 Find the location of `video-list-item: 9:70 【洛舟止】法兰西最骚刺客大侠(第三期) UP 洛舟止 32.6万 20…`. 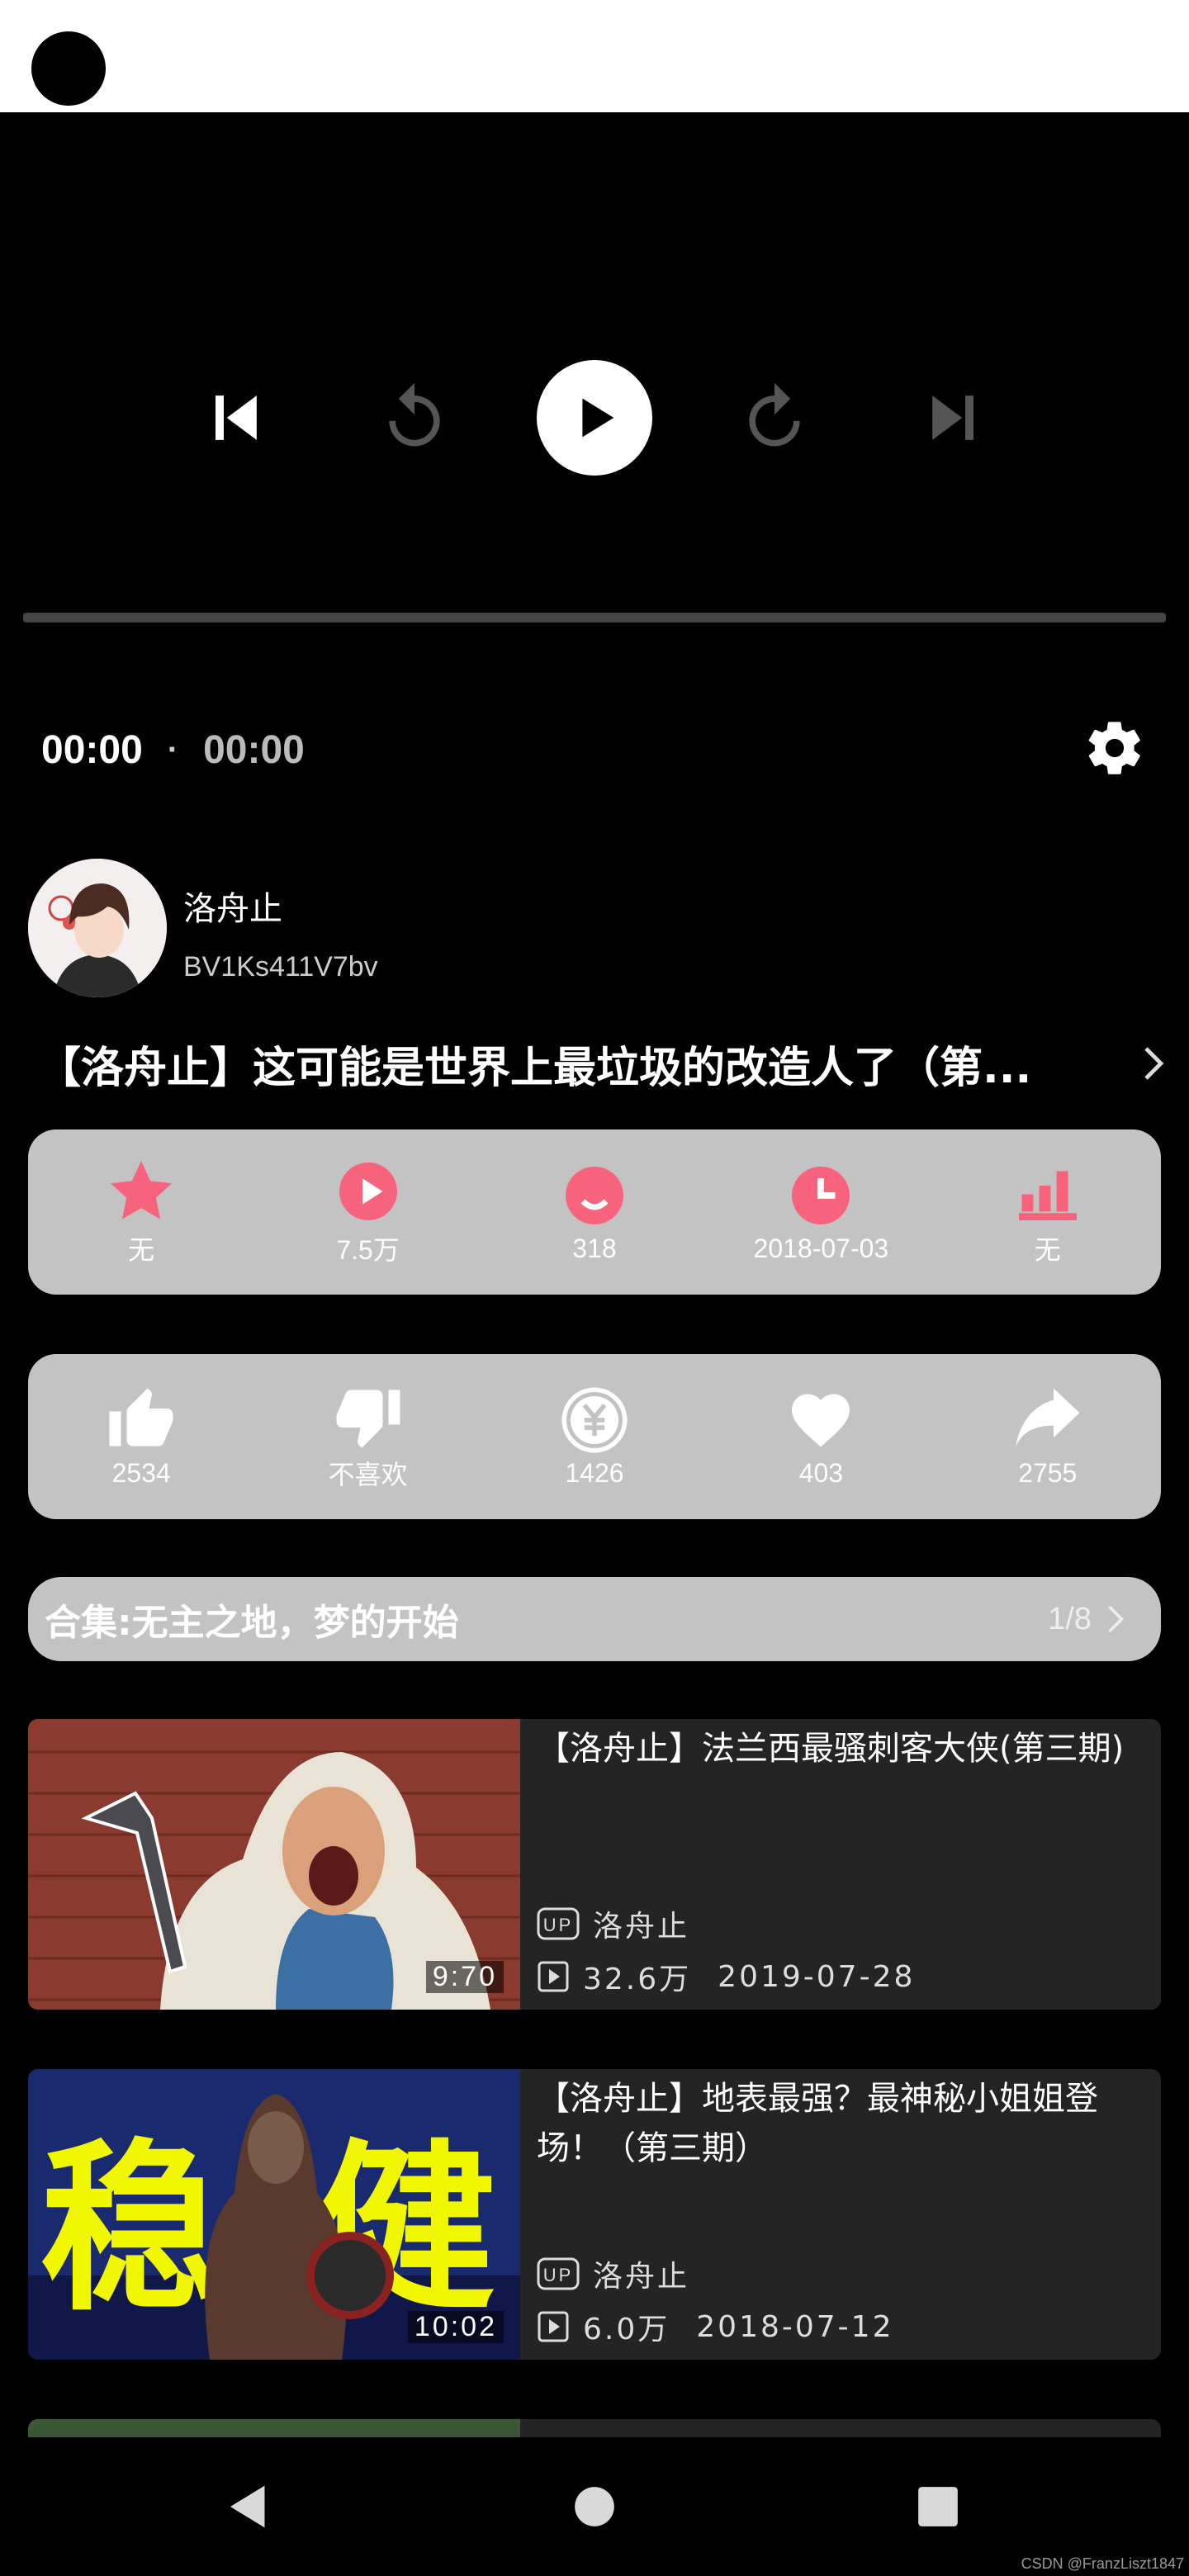

video-list-item: 9:70 【洛舟止】法兰西最骚刺客大侠(第三期) UP 洛舟止 32.6万 20… is located at coordinates (594, 1864).